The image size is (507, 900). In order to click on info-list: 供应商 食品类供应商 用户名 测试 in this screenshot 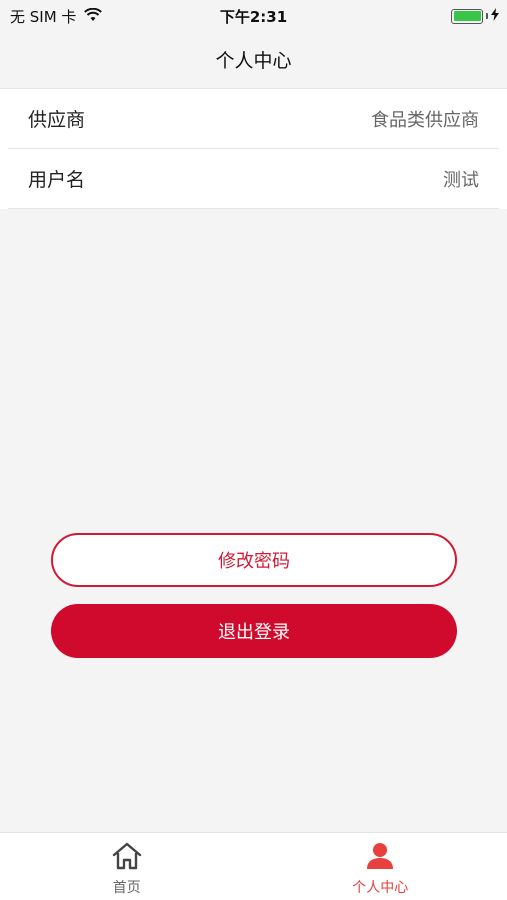, I will do `click(253, 148)`.